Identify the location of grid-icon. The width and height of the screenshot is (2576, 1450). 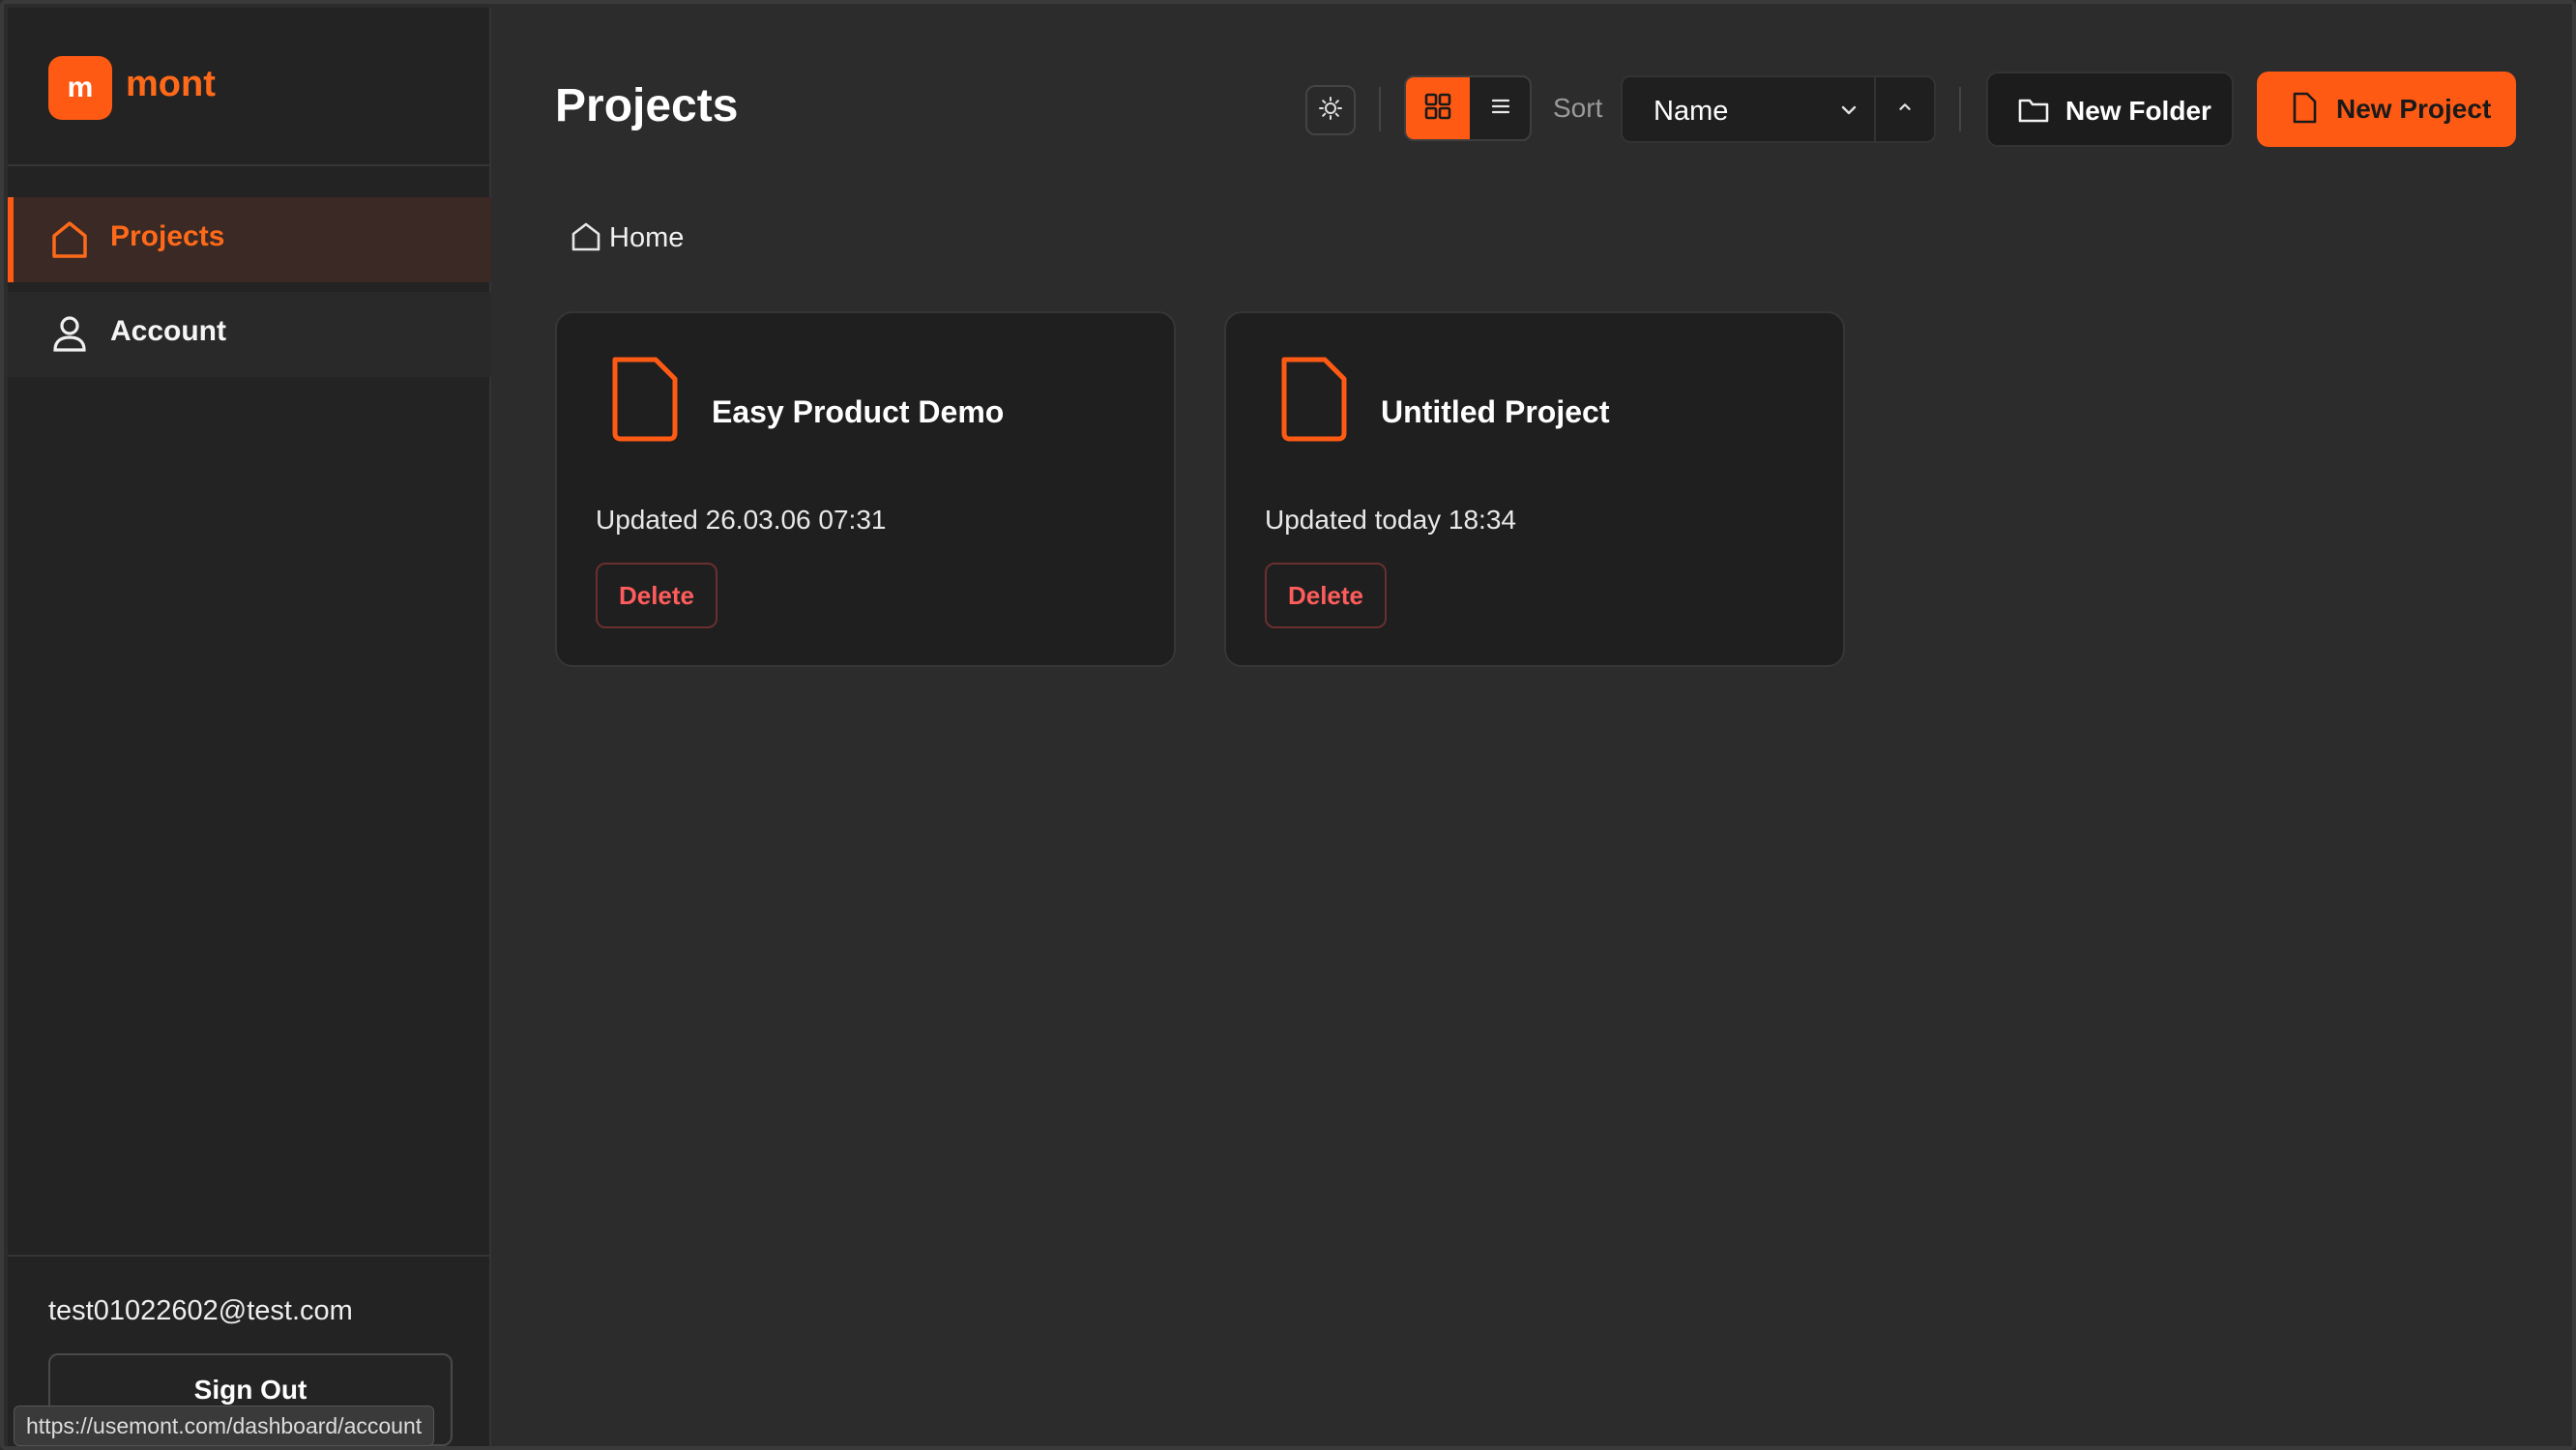
(1437, 109).